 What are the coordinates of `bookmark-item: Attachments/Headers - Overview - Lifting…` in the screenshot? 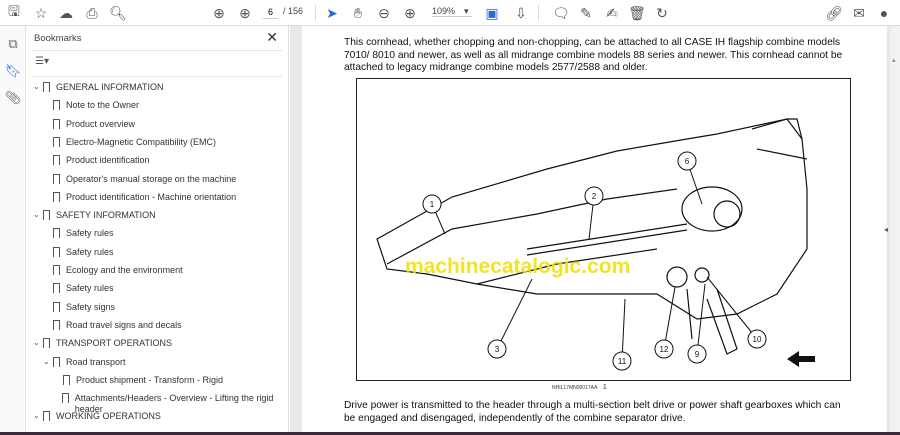 It's located at (151, 402).